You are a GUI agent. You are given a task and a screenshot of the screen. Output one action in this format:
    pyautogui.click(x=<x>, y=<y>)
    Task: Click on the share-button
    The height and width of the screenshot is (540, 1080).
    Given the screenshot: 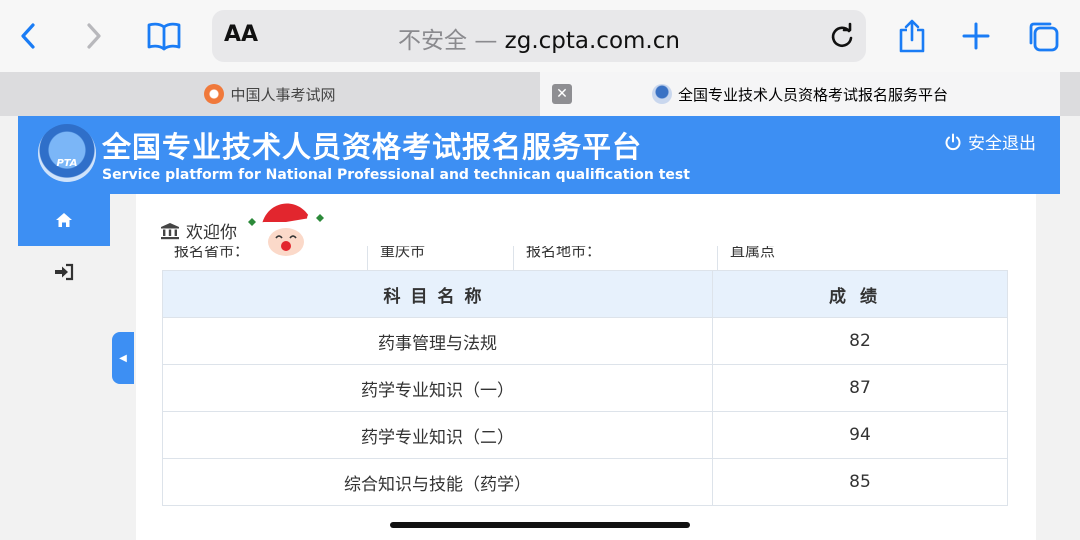 What is the action you would take?
    pyautogui.click(x=912, y=36)
    